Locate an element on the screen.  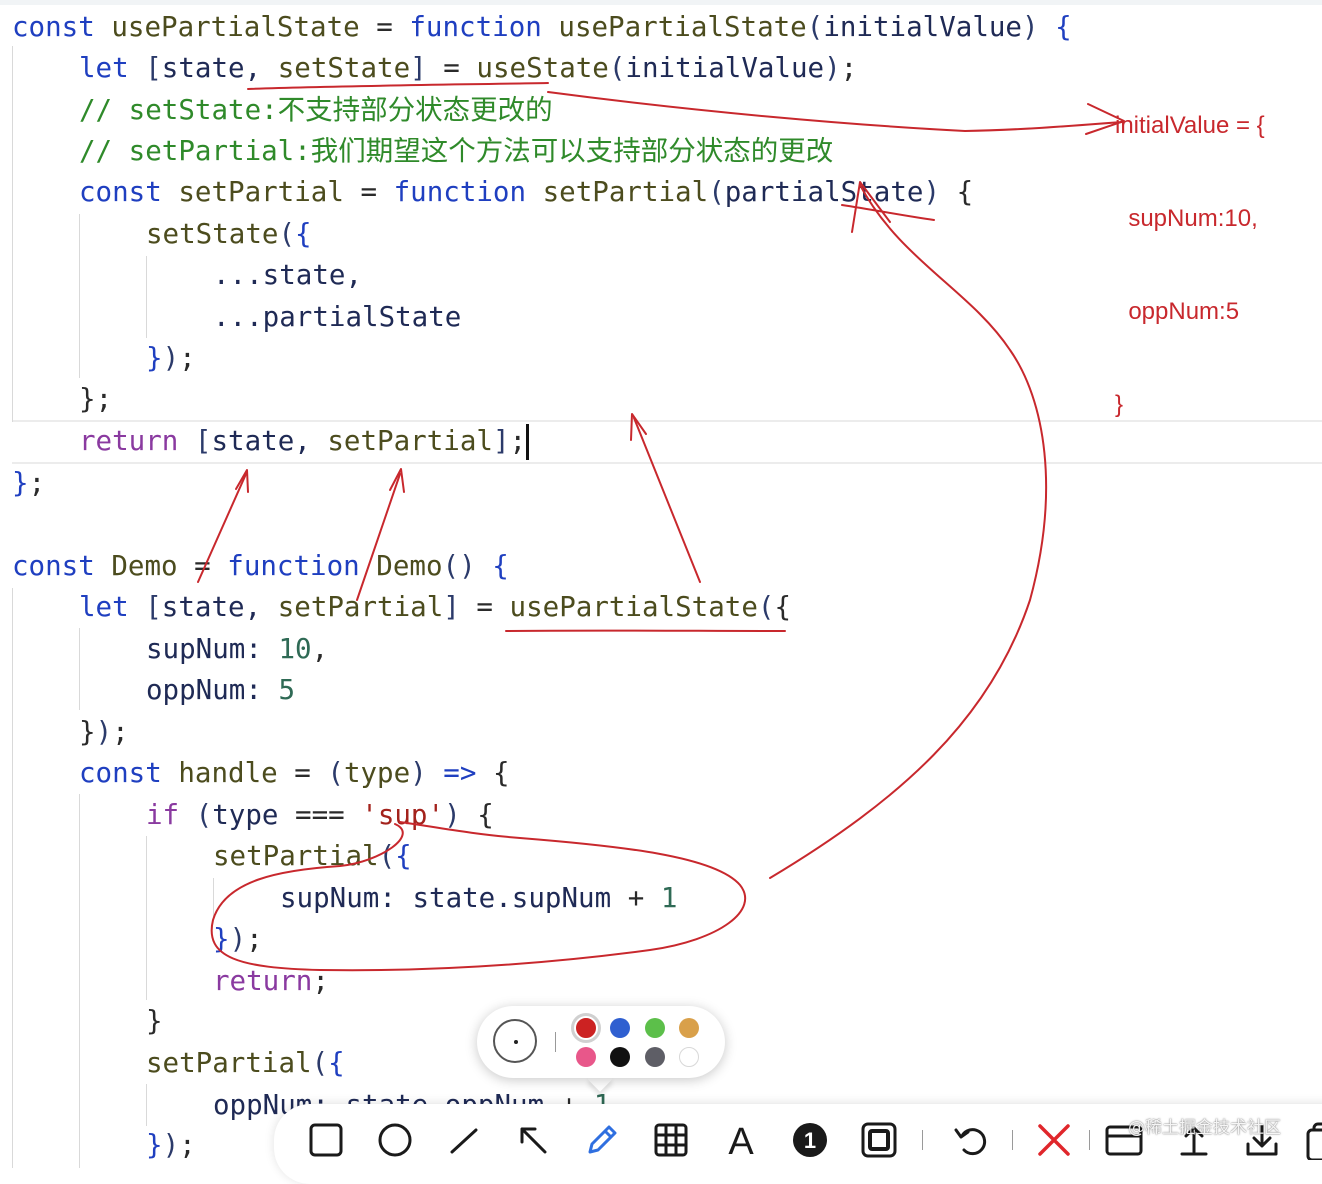
note-line: initialValue = { is located at coordinates (1190, 125).